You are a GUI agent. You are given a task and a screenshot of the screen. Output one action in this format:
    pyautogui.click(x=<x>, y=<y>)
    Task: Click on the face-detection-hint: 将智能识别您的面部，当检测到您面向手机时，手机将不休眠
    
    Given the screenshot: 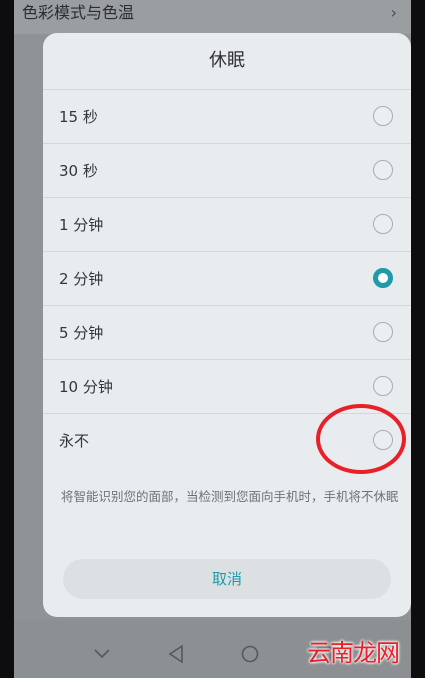 What is the action you would take?
    pyautogui.click(x=230, y=496)
    